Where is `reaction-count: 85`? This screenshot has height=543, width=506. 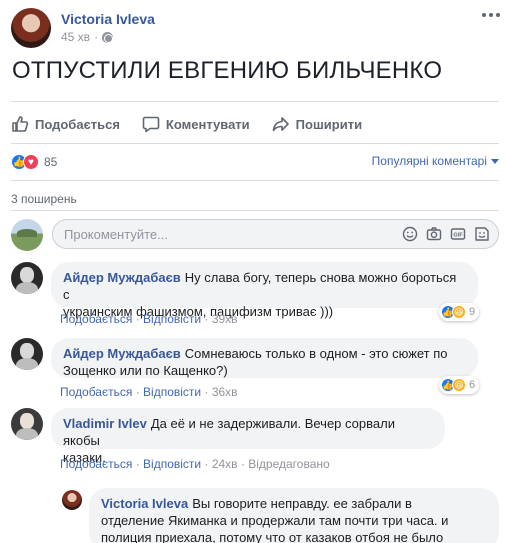 reaction-count: 85 is located at coordinates (50, 162).